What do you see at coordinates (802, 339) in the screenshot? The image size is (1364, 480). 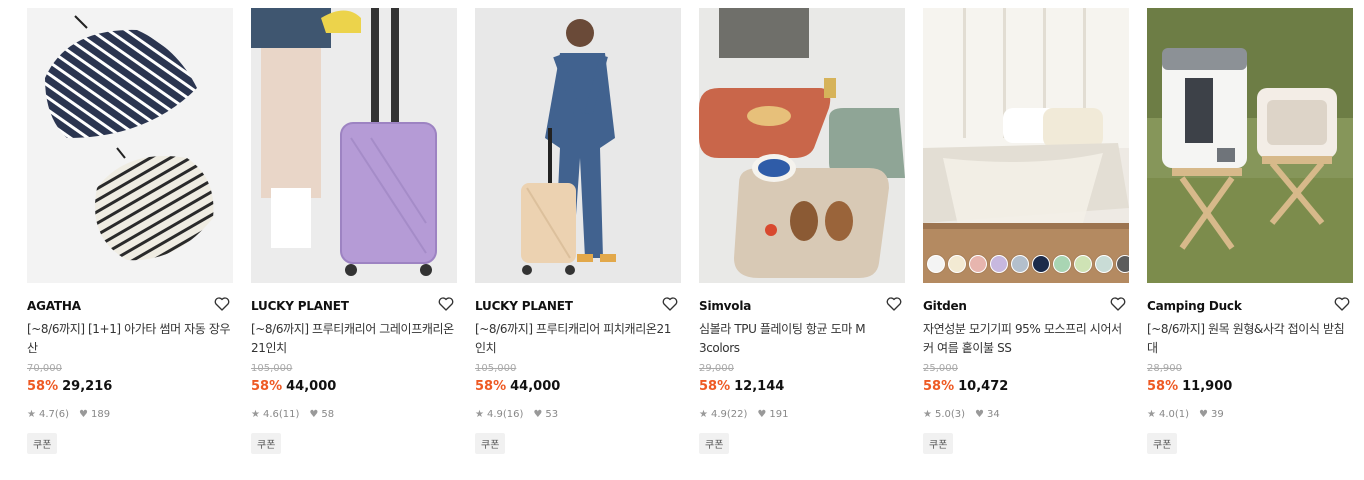 I see `product-title: 심볼라 TPU 플레이팅 항균 도마 M 3colors` at bounding box center [802, 339].